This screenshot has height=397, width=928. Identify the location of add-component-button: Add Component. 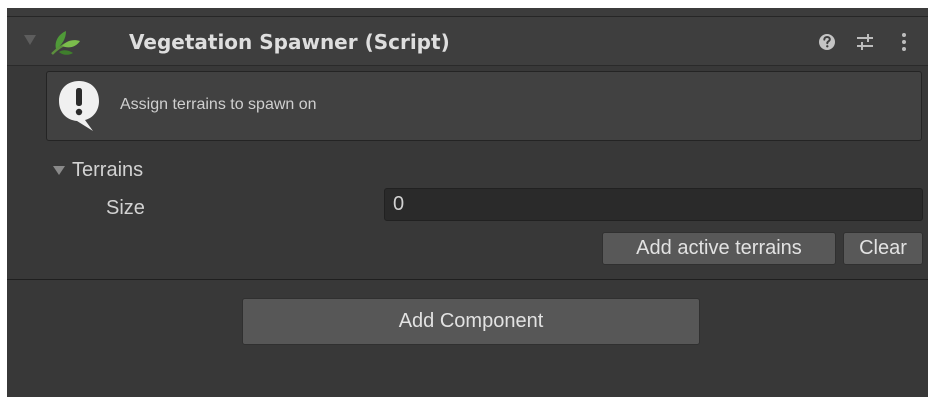
(471, 321).